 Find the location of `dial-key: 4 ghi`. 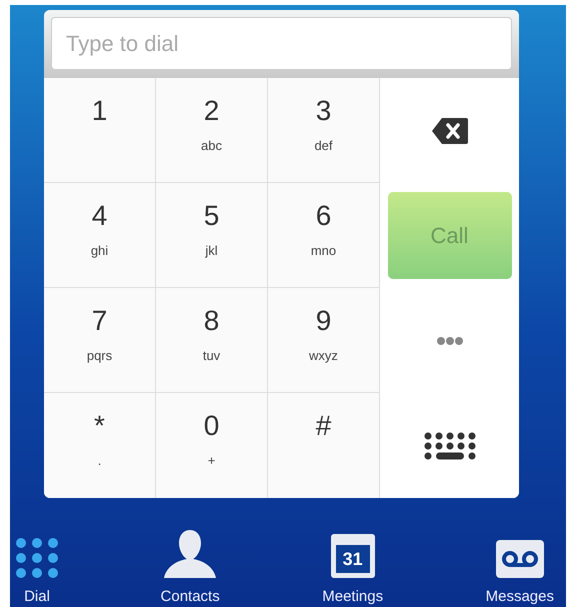

dial-key: 4 ghi is located at coordinates (100, 235).